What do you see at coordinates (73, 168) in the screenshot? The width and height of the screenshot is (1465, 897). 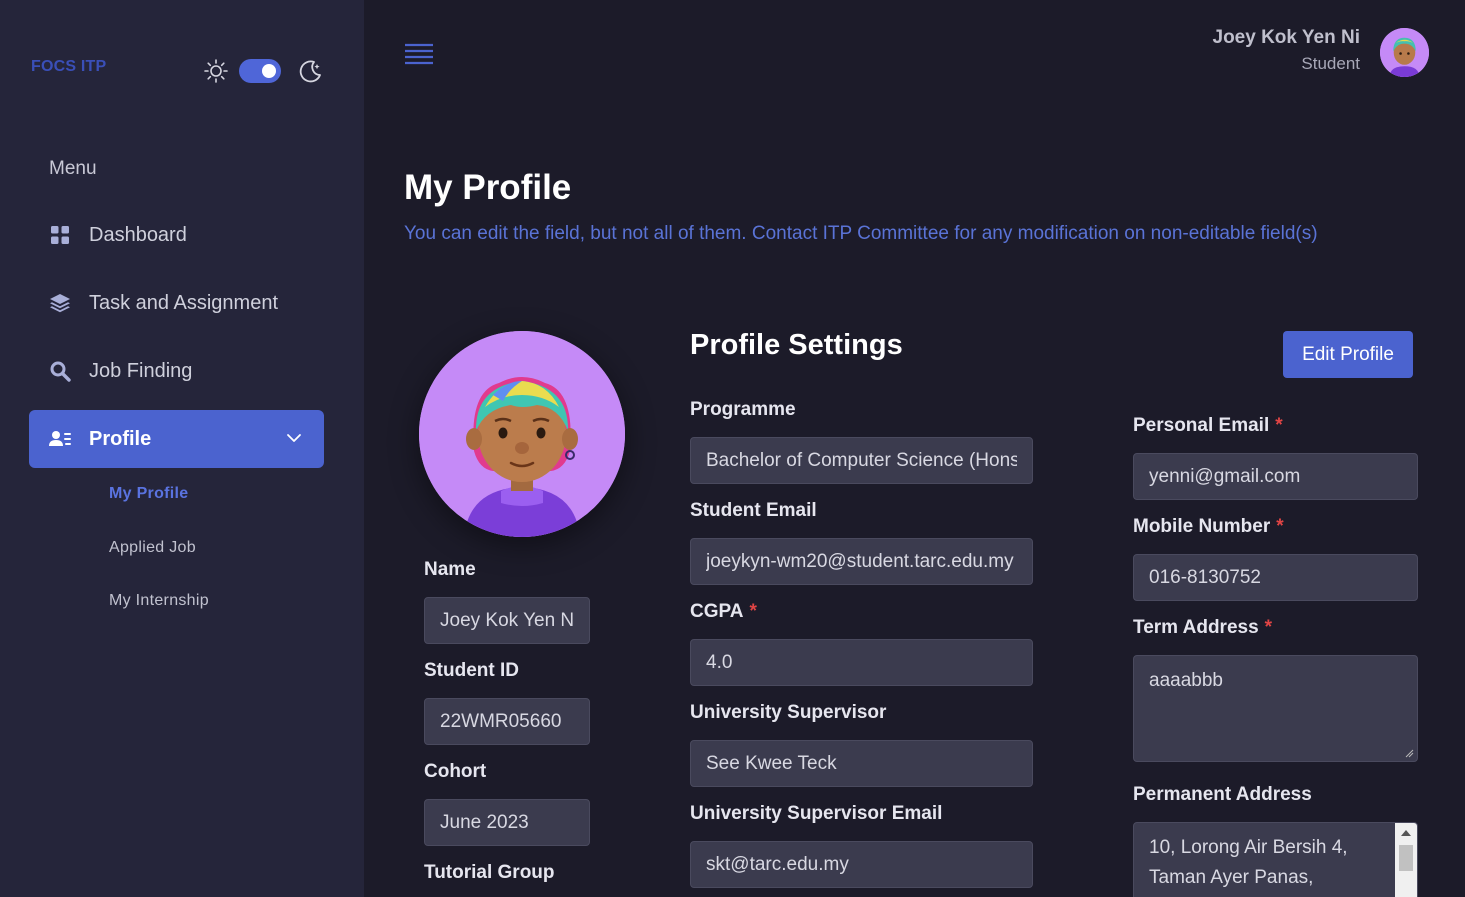 I see `menu-title: Menu` at bounding box center [73, 168].